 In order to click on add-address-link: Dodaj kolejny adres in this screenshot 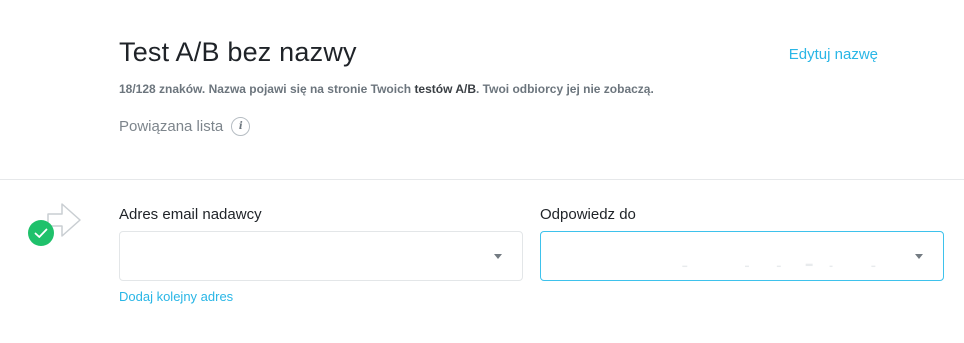, I will do `click(176, 296)`.